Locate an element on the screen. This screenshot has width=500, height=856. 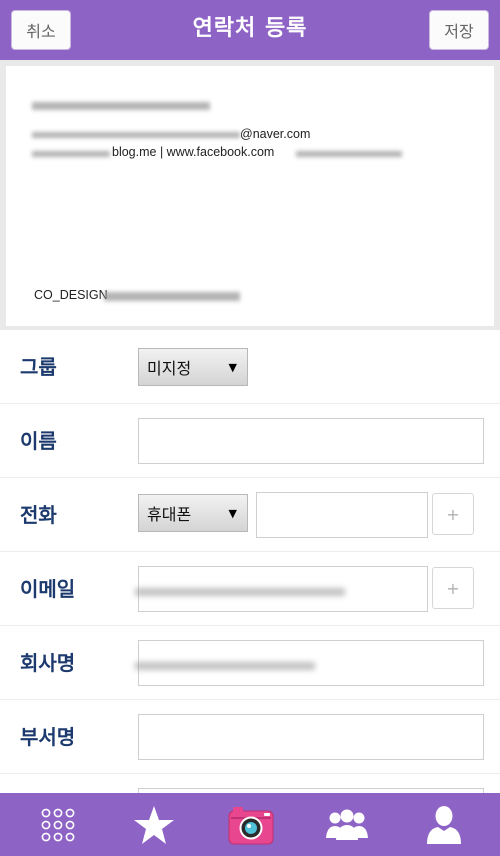
department-row: 부서명 is located at coordinates (250, 737).